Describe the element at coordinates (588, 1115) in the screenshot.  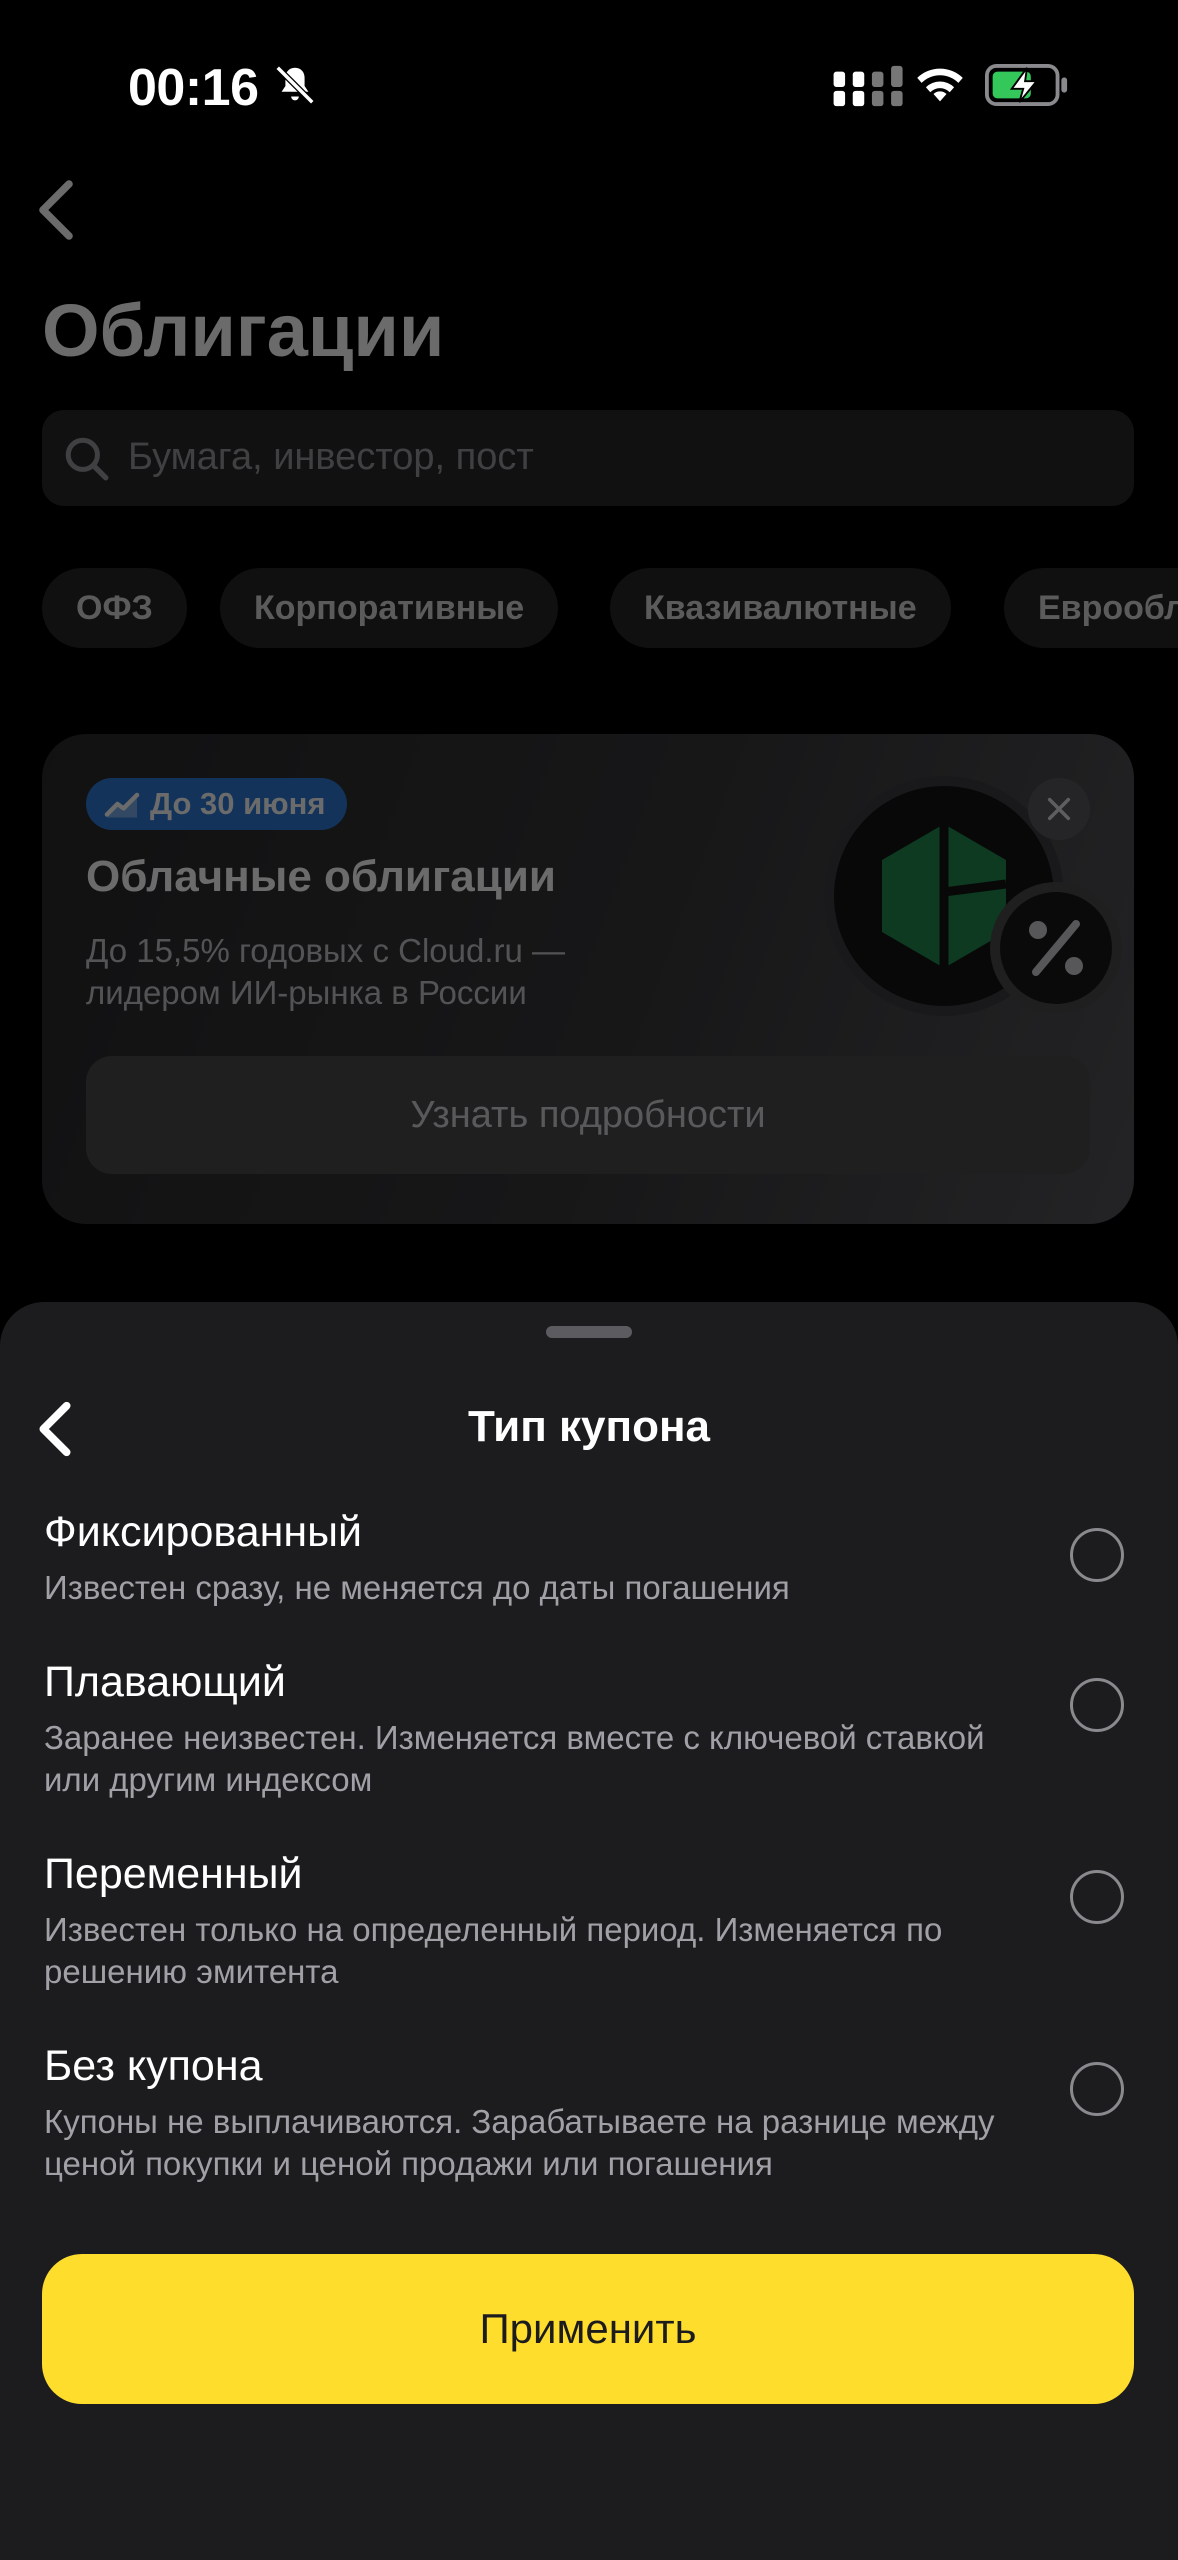
I see `promo-details-button: Узнать подробности` at that location.